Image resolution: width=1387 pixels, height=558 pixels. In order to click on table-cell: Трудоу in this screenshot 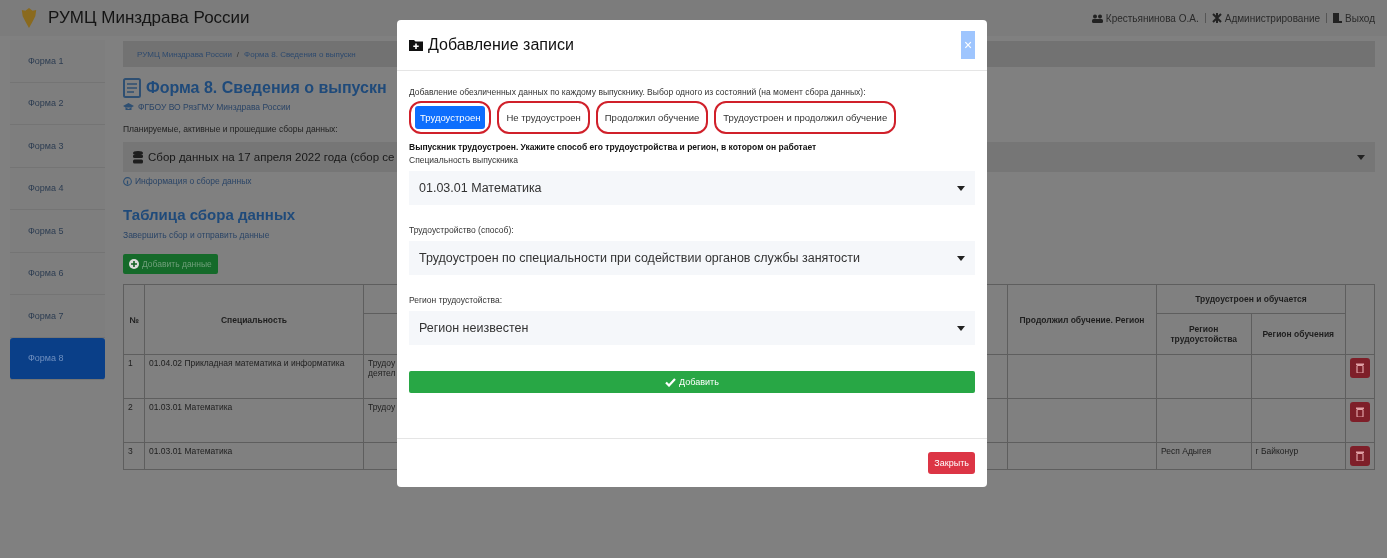, I will do `click(382, 407)`.